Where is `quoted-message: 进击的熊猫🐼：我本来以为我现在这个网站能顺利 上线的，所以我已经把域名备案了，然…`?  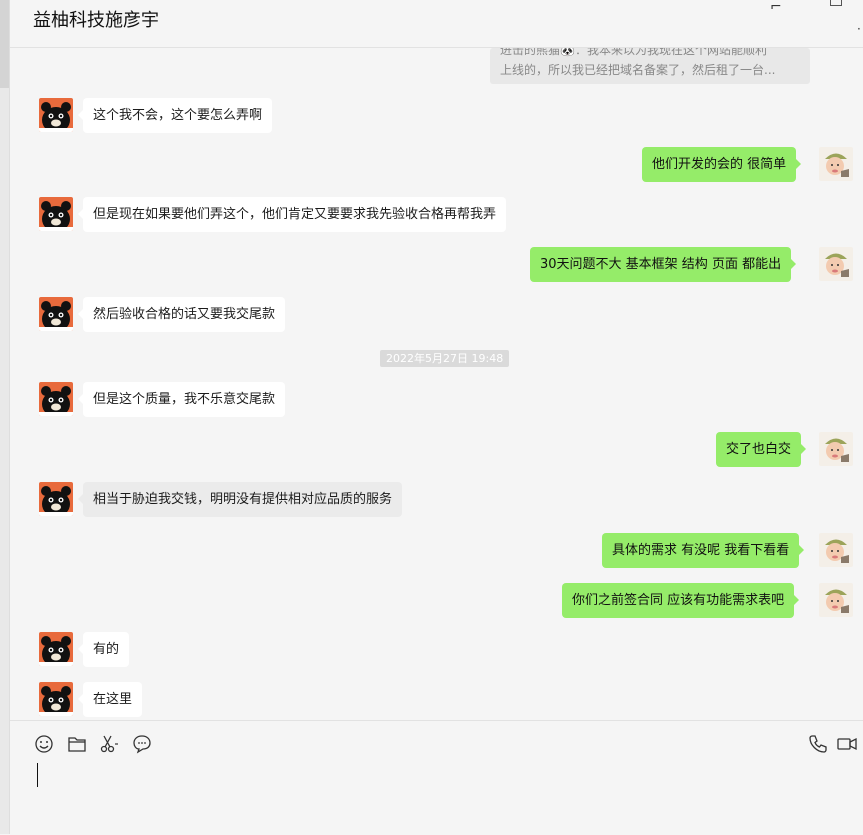
quoted-message: 进击的熊猫🐼：我本来以为我现在这个网站能顺利 上线的，所以我已经把域名备案了，然… is located at coordinates (650, 66).